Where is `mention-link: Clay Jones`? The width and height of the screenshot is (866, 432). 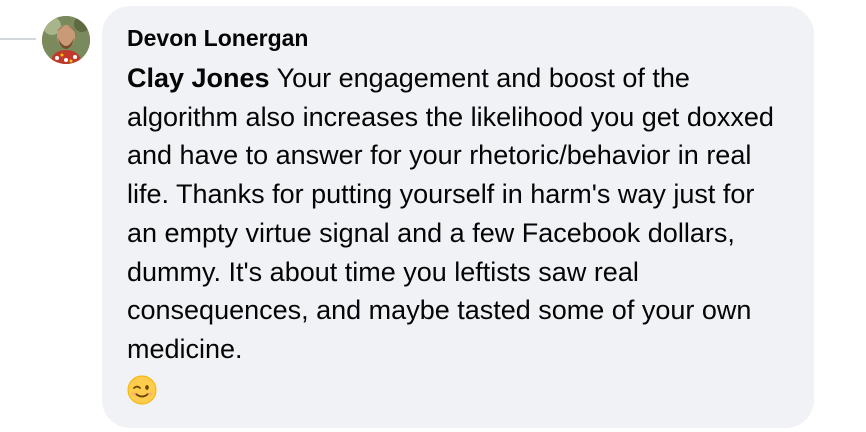
mention-link: Clay Jones is located at coordinates (198, 78).